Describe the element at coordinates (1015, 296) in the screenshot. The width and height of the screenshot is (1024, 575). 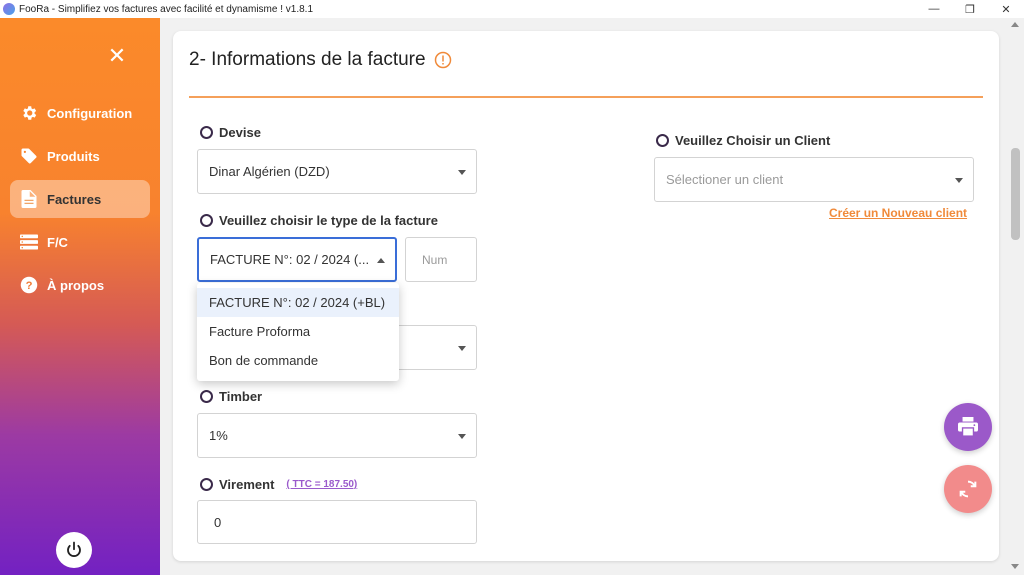
I see `vertical-scrollbar` at that location.